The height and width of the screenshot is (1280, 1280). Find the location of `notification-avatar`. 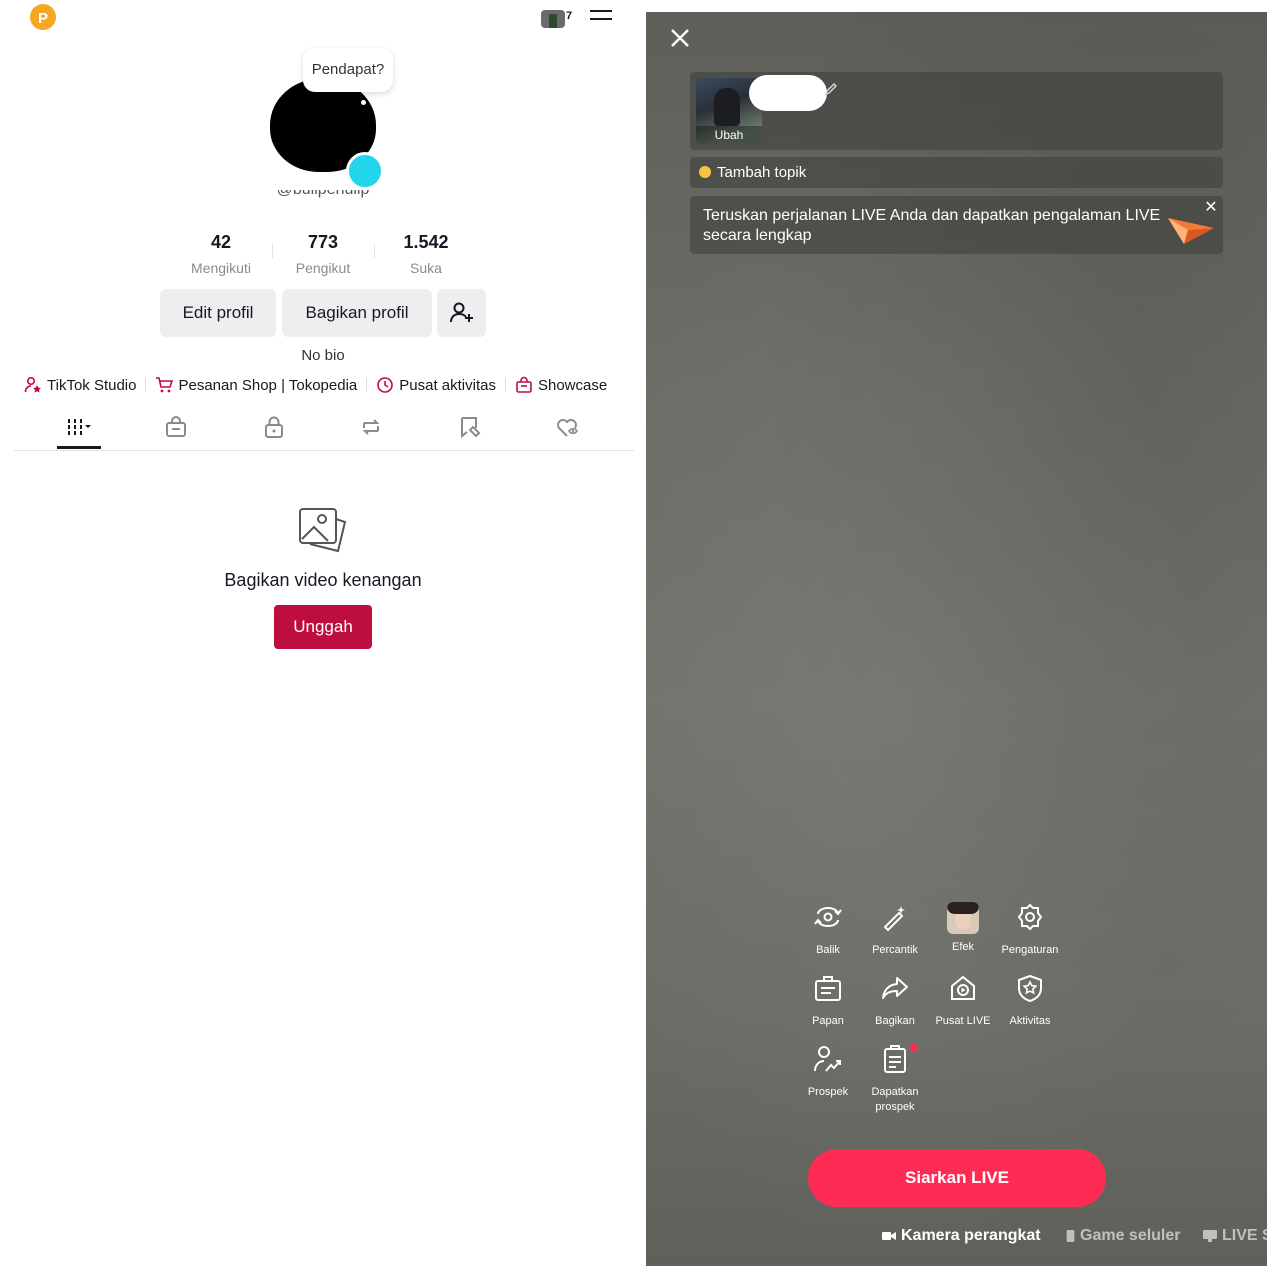

notification-avatar is located at coordinates (553, 19).